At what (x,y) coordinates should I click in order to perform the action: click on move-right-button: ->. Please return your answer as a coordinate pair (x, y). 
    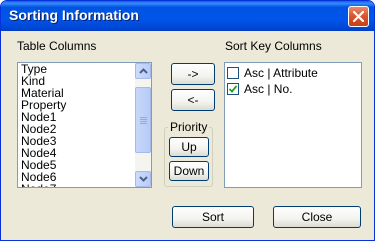
    Looking at the image, I should click on (193, 74).